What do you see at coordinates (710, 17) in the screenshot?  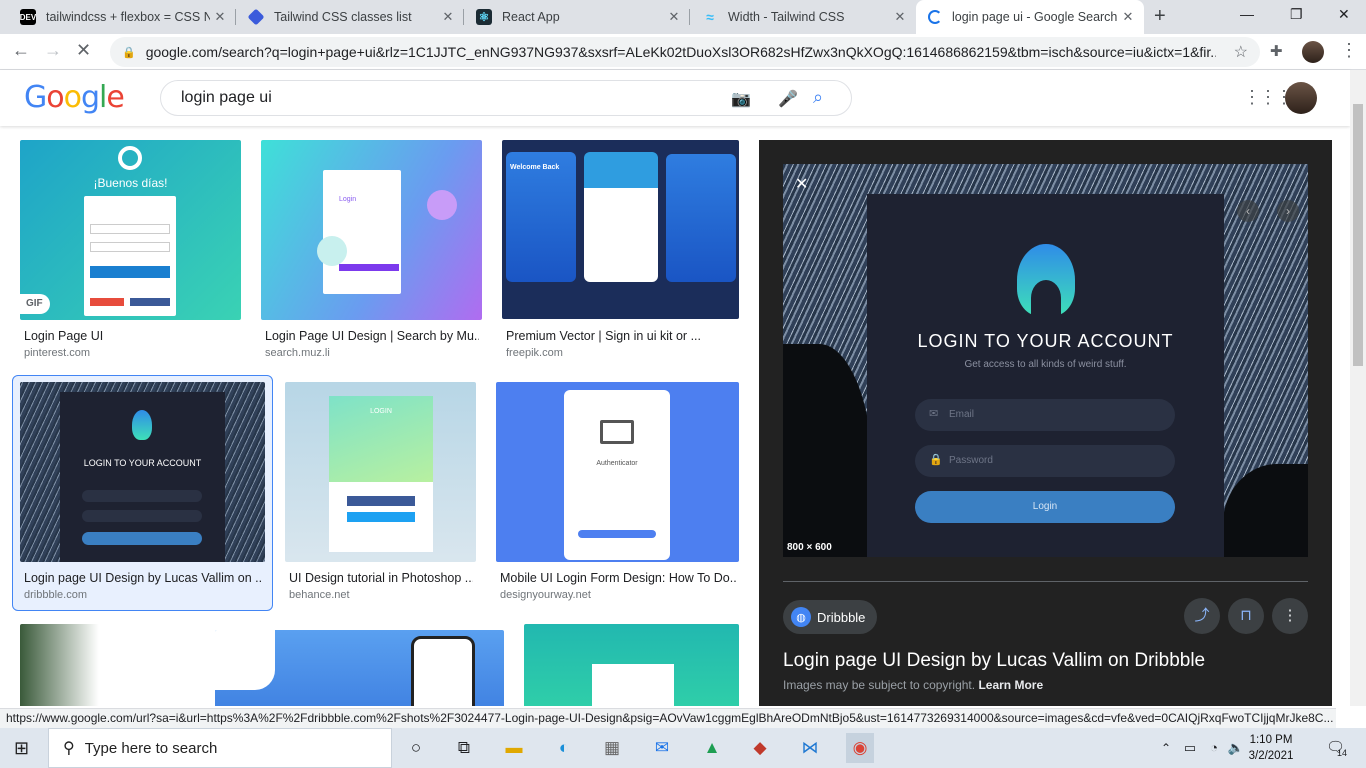 I see `tailwind-icon: ≈` at bounding box center [710, 17].